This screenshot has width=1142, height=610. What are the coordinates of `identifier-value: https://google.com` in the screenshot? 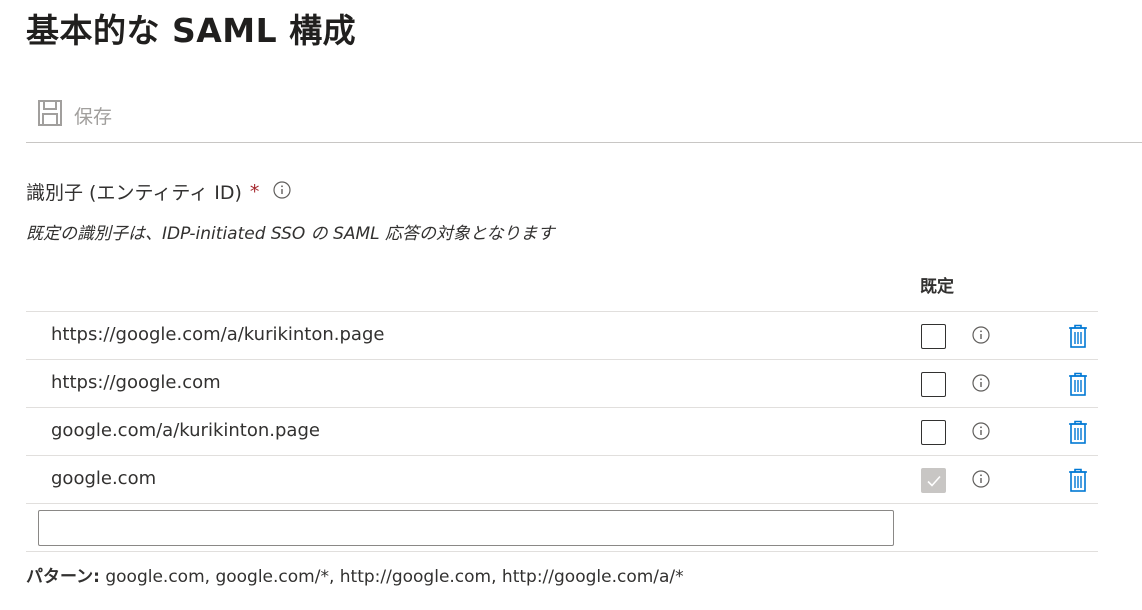 It's located at (136, 382).